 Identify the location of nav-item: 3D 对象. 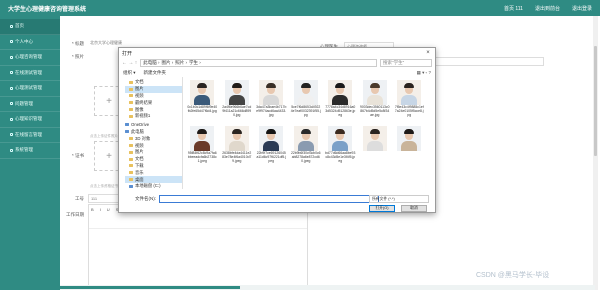
(153, 138).